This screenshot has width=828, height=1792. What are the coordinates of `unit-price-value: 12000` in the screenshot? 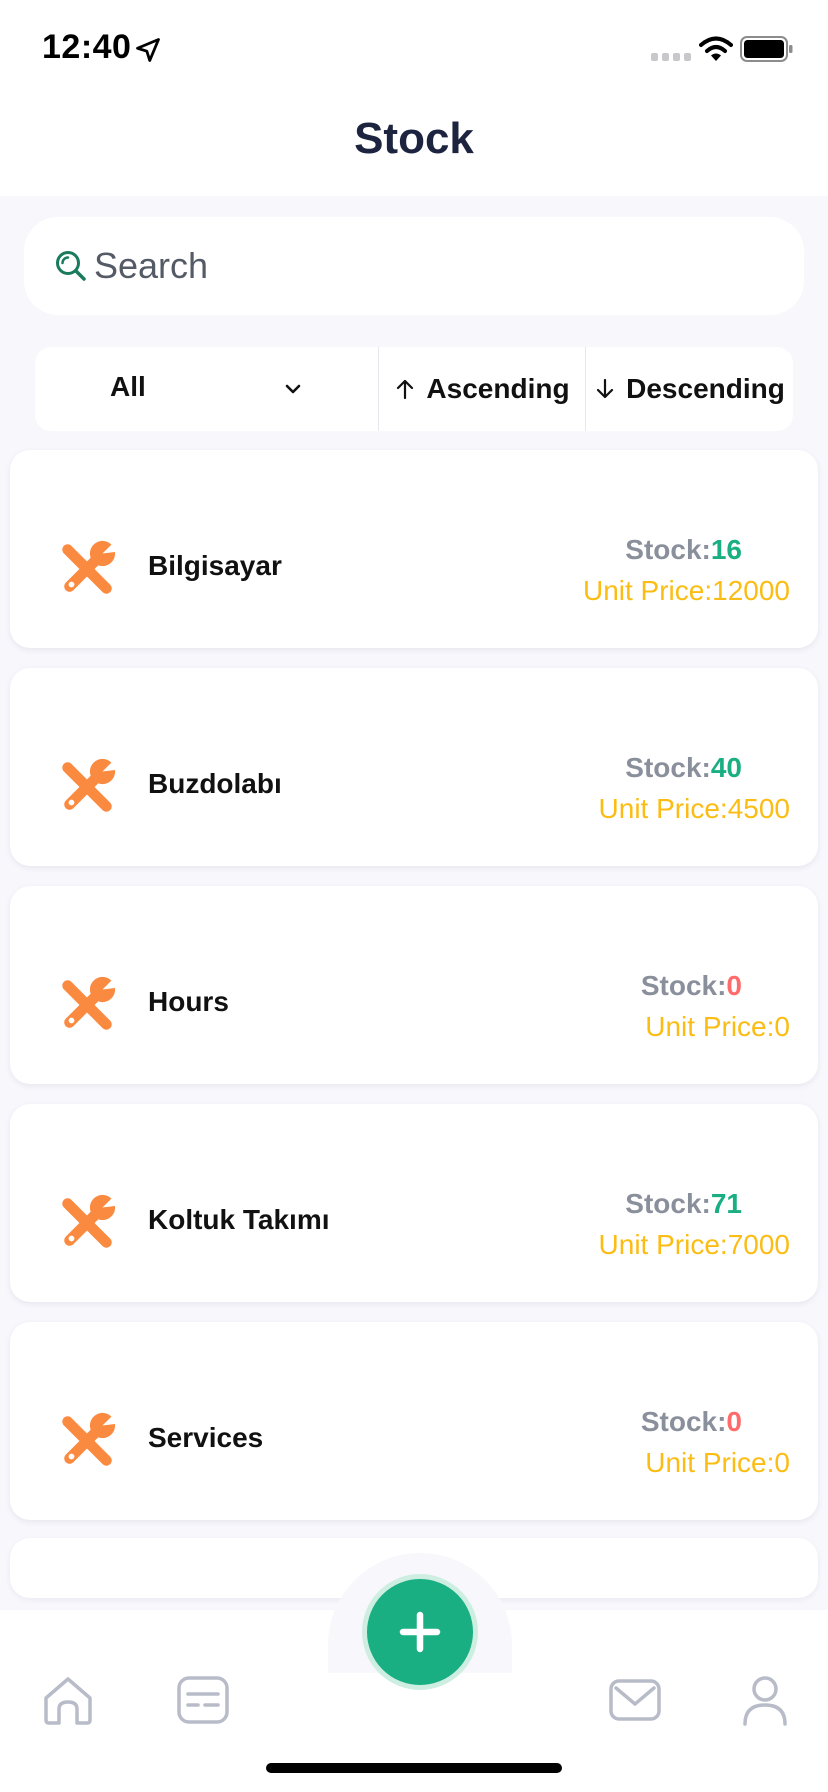 It's located at (751, 590).